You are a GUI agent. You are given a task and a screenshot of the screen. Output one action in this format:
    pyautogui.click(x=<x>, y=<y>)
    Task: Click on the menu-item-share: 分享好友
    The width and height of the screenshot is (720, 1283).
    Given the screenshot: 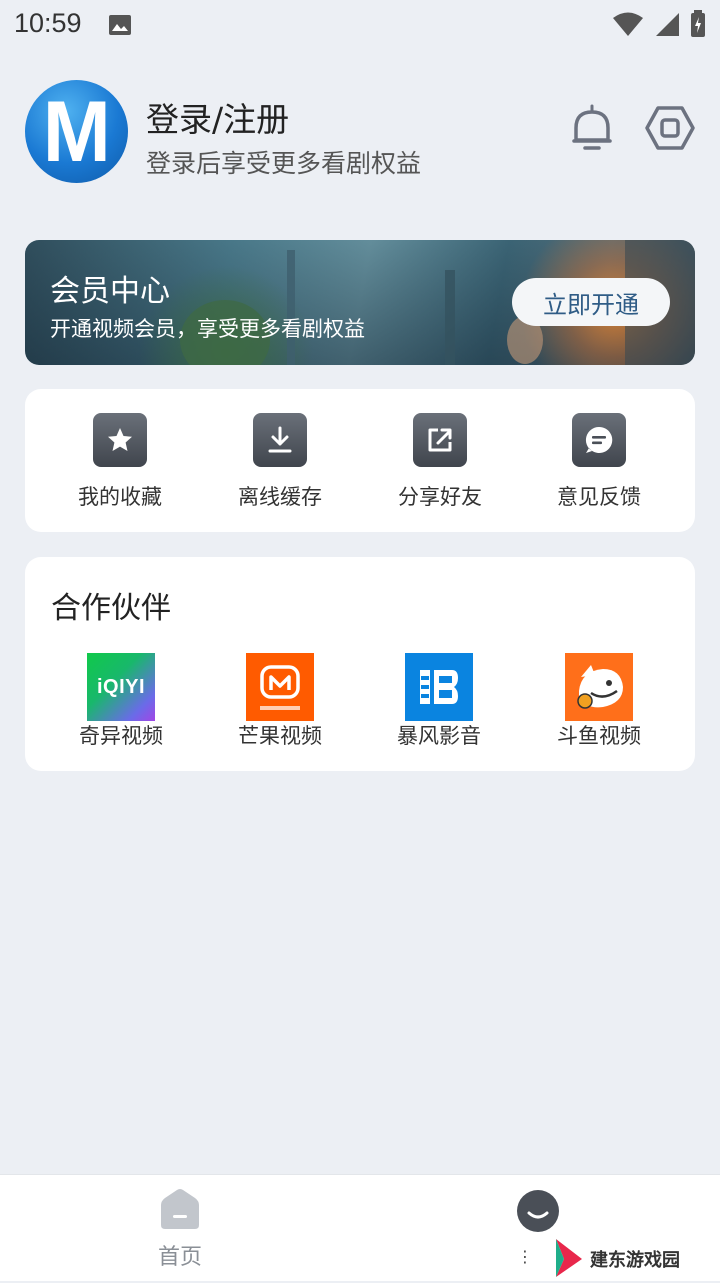 What is the action you would take?
    pyautogui.click(x=440, y=462)
    